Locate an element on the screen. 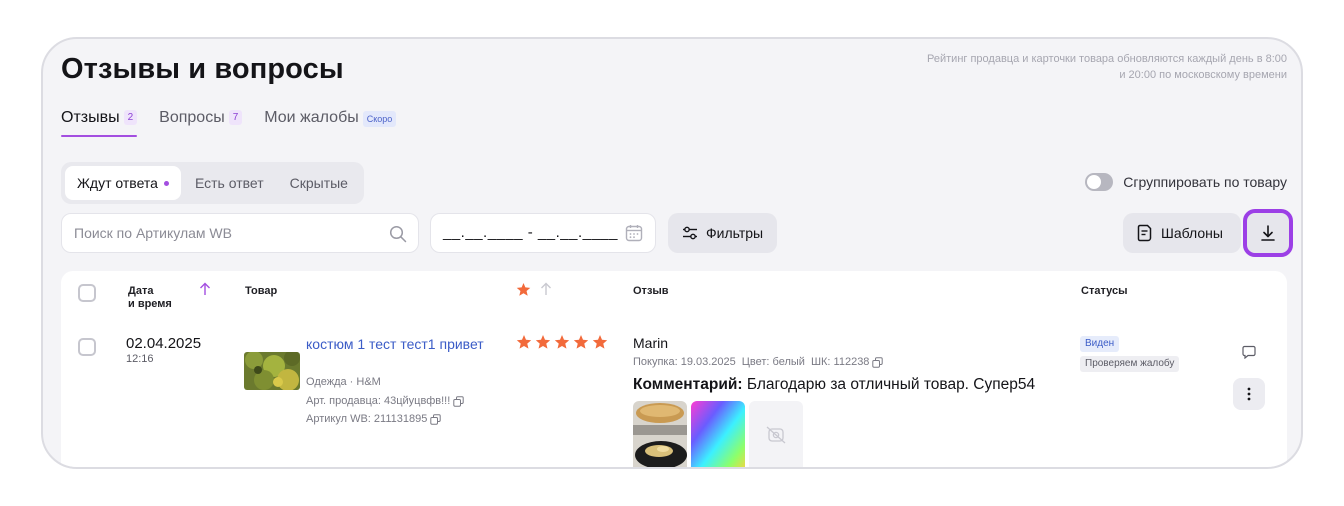  download-icon is located at coordinates (1268, 233).